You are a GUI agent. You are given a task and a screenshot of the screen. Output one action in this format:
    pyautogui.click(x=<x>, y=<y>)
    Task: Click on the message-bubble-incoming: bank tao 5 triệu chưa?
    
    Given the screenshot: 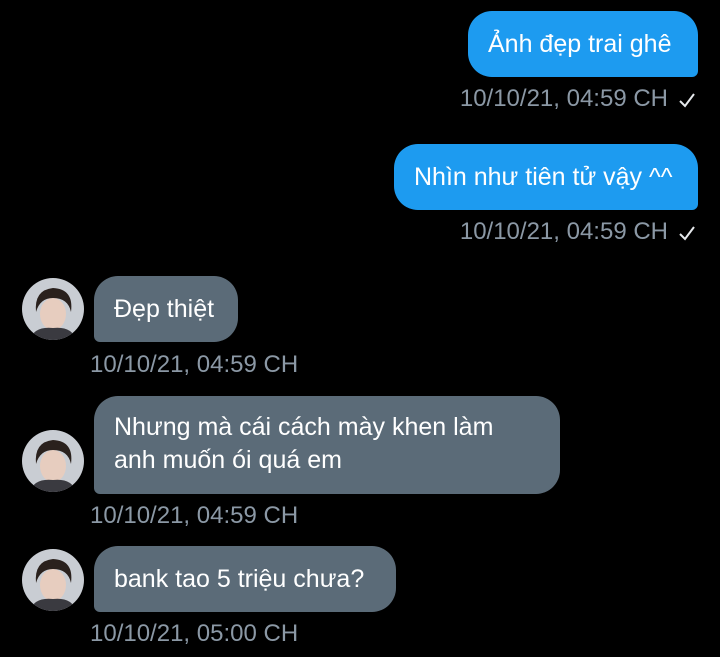 What is the action you would take?
    pyautogui.click(x=245, y=579)
    